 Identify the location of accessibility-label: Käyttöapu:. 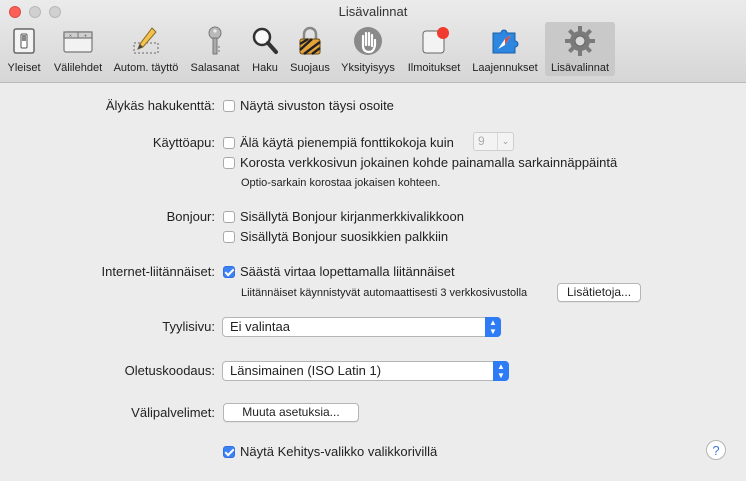
(183, 142).